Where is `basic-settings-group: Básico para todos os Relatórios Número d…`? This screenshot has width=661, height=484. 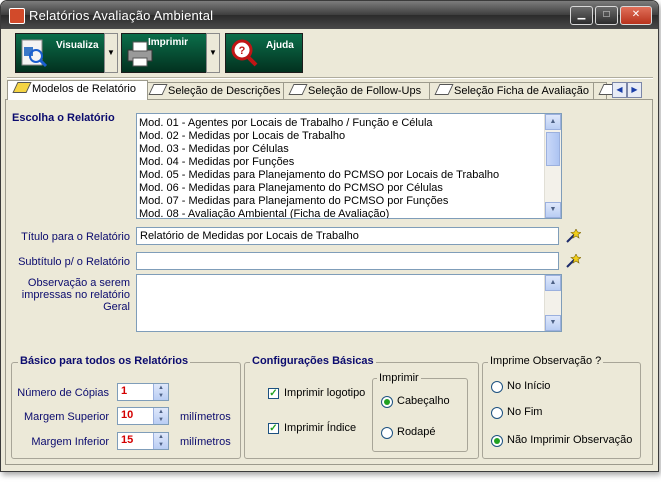 basic-settings-group: Básico para todos os Relatórios Número d… is located at coordinates (126, 407).